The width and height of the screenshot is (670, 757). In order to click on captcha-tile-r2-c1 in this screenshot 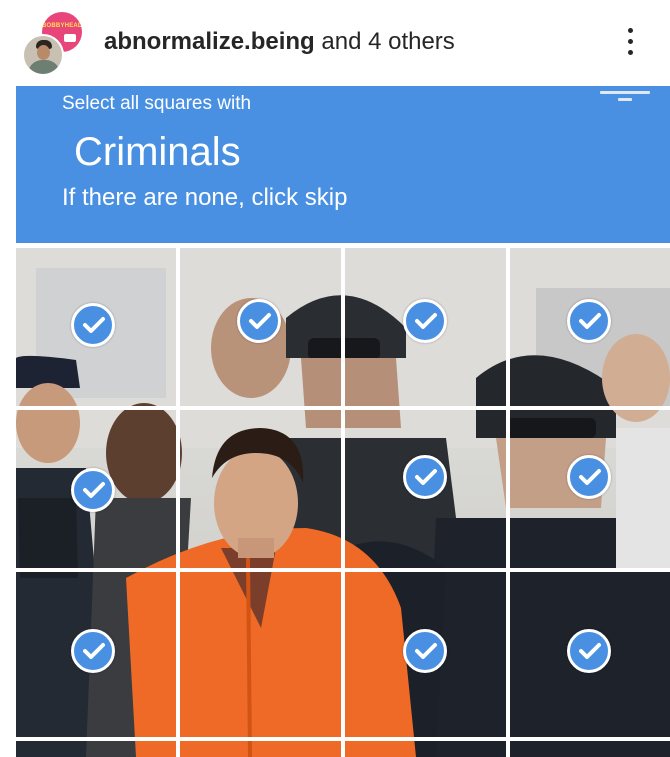, I will do `click(96, 489)`.